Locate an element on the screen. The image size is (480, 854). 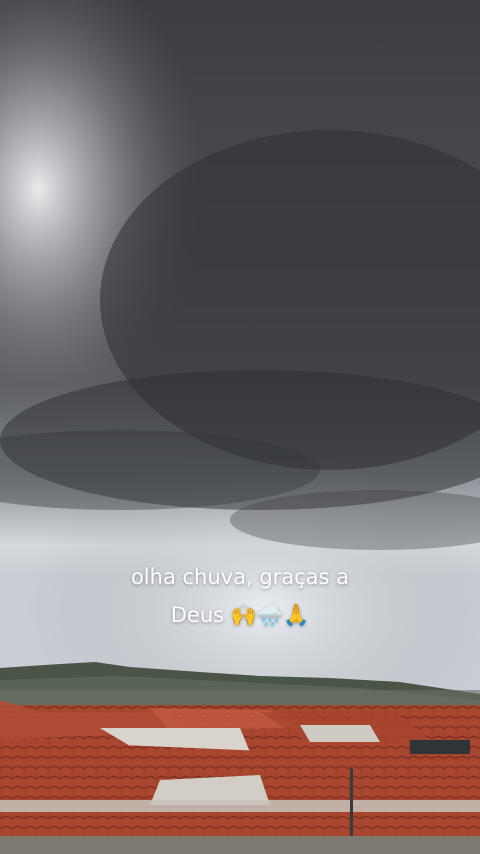
story-caption: olha chuva, graças a Deus 🙌🌧️🙏 is located at coordinates (240, 596).